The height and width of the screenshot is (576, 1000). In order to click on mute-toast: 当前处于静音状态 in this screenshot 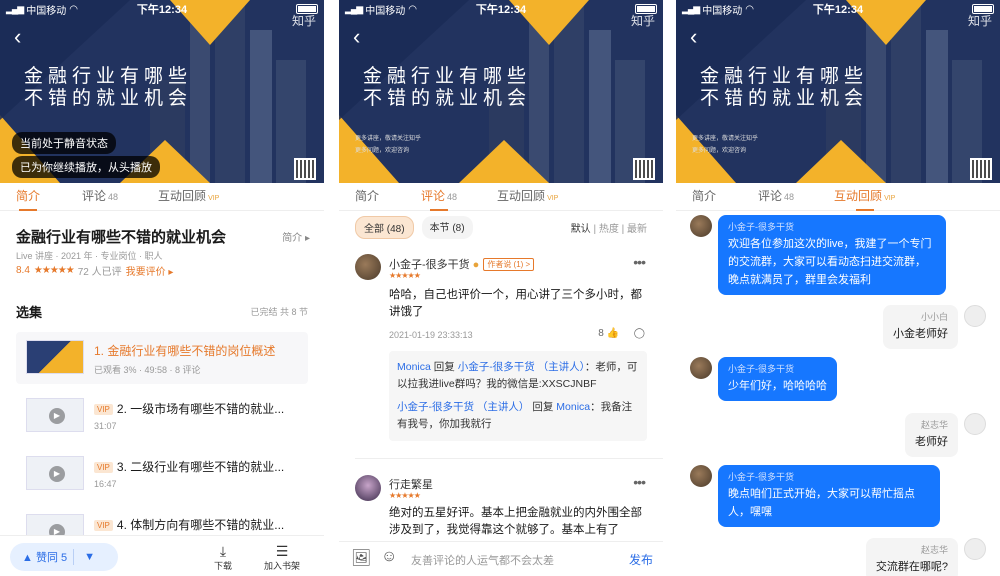, I will do `click(64, 143)`.